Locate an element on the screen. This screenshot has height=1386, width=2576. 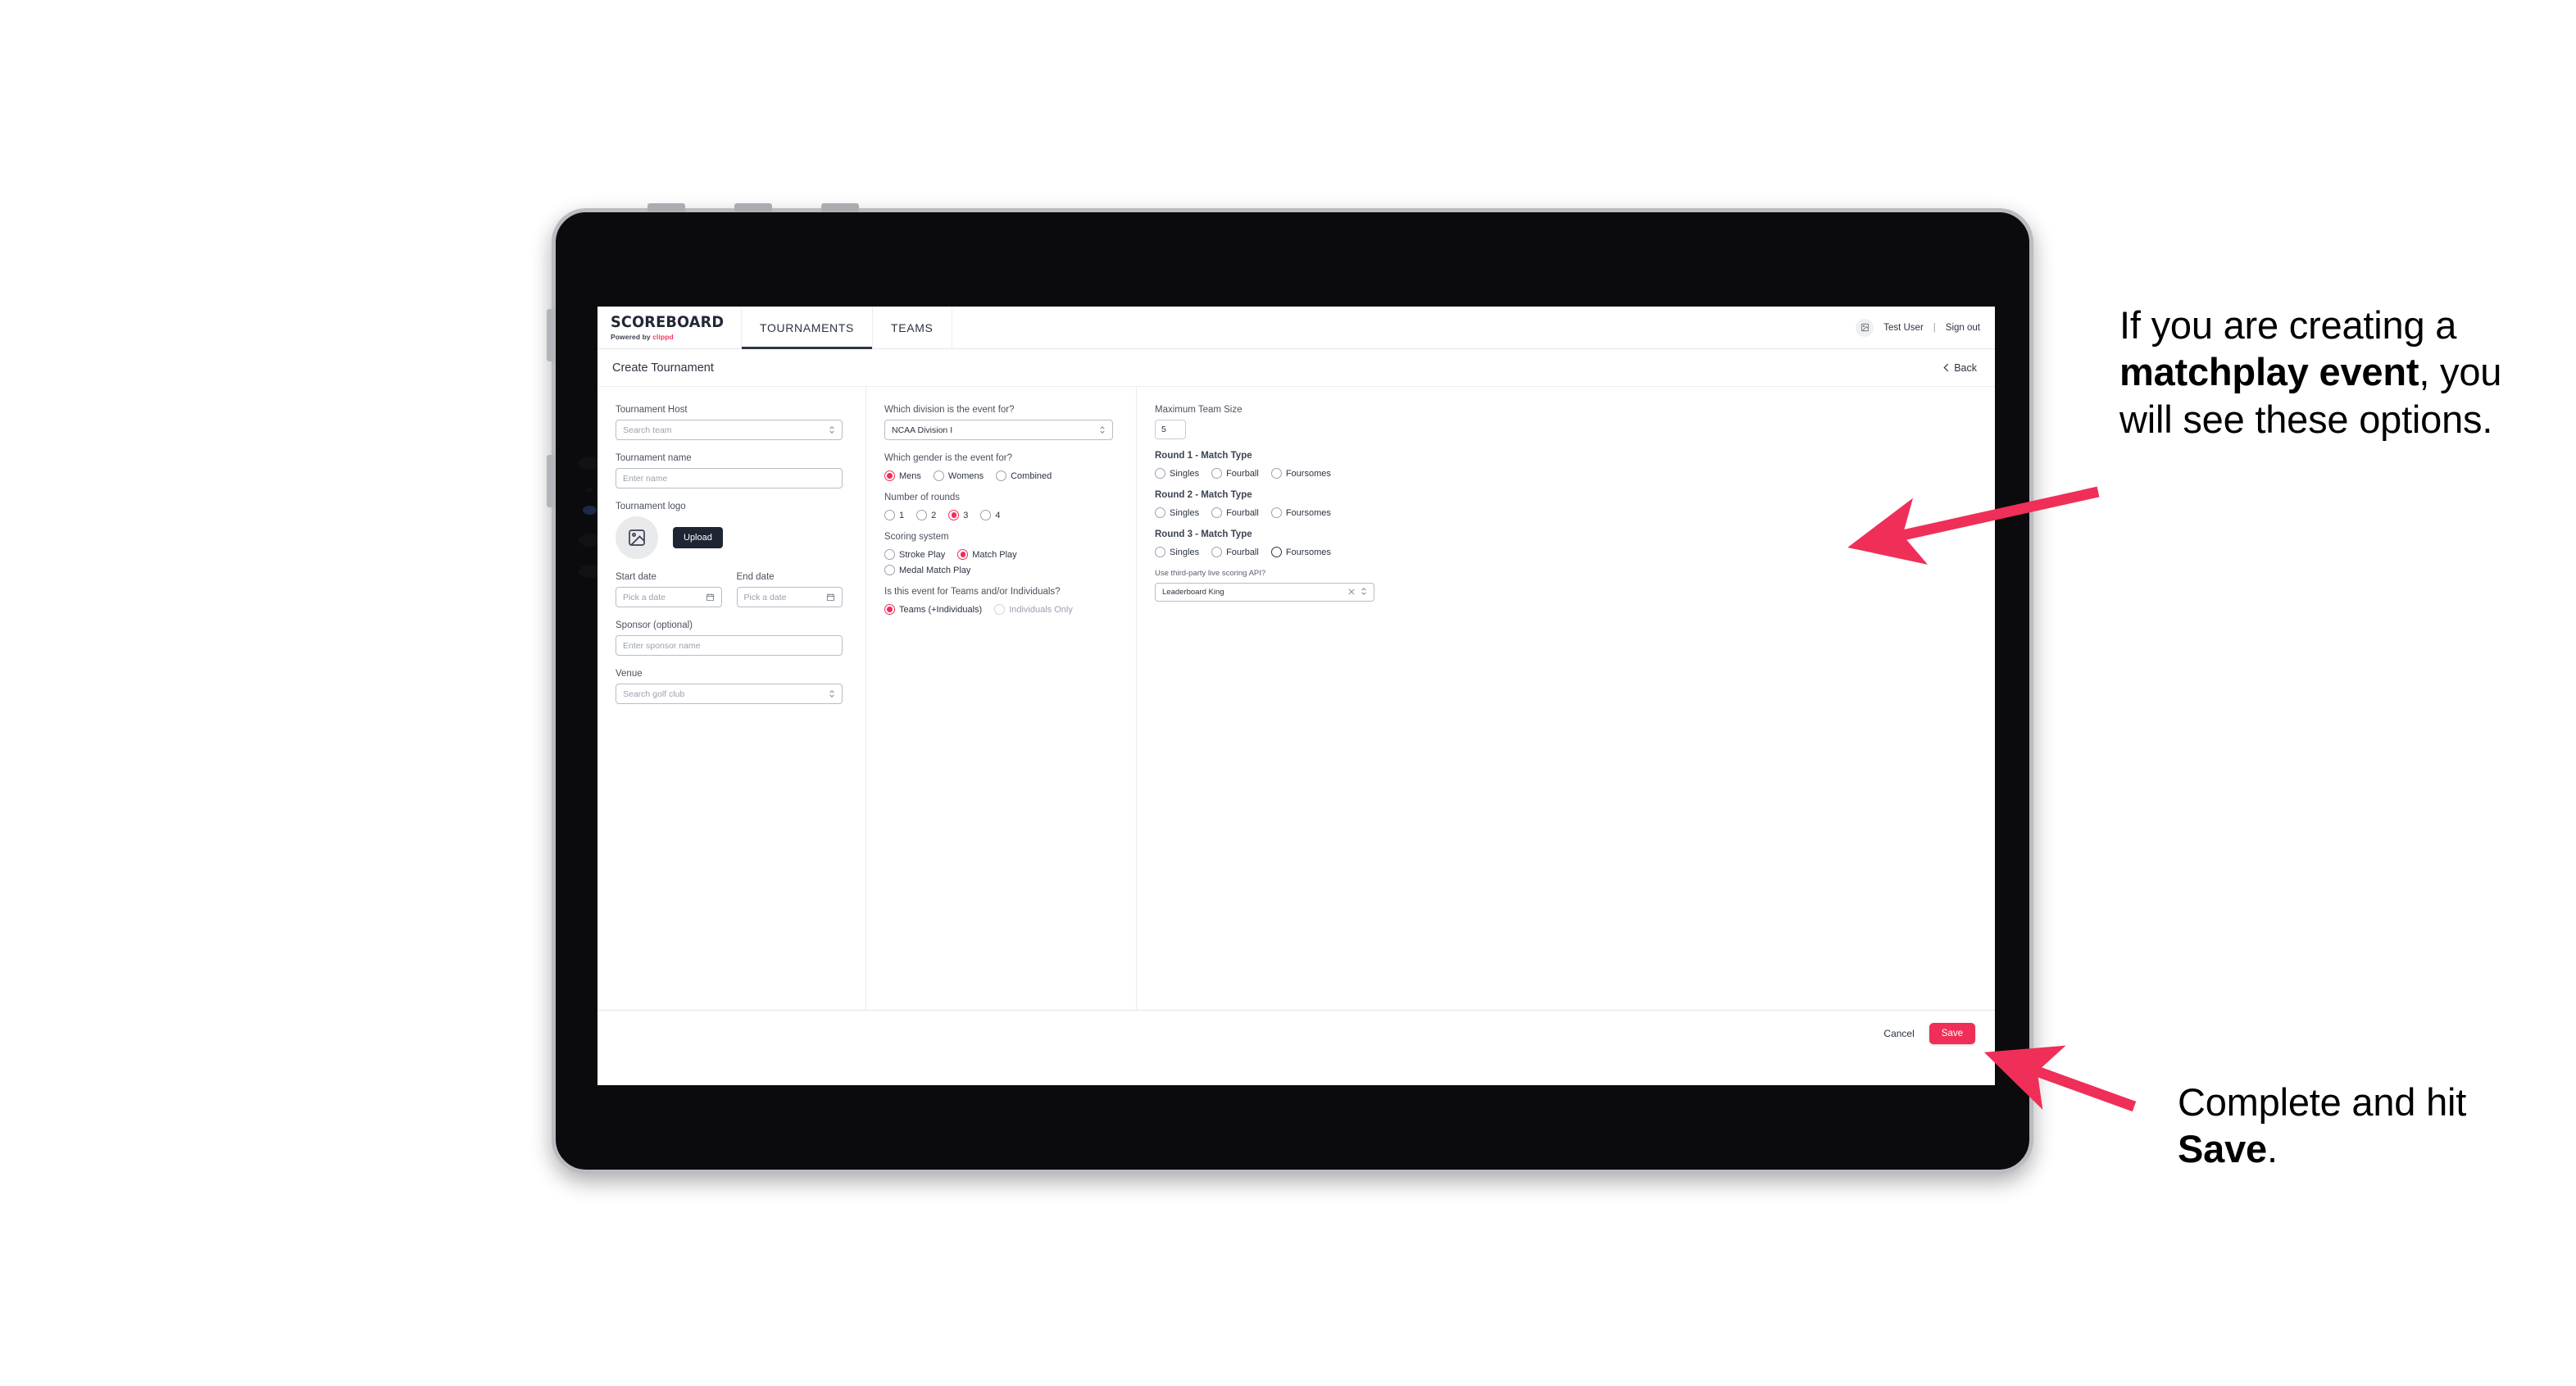
power-button is located at coordinates (840, 207).